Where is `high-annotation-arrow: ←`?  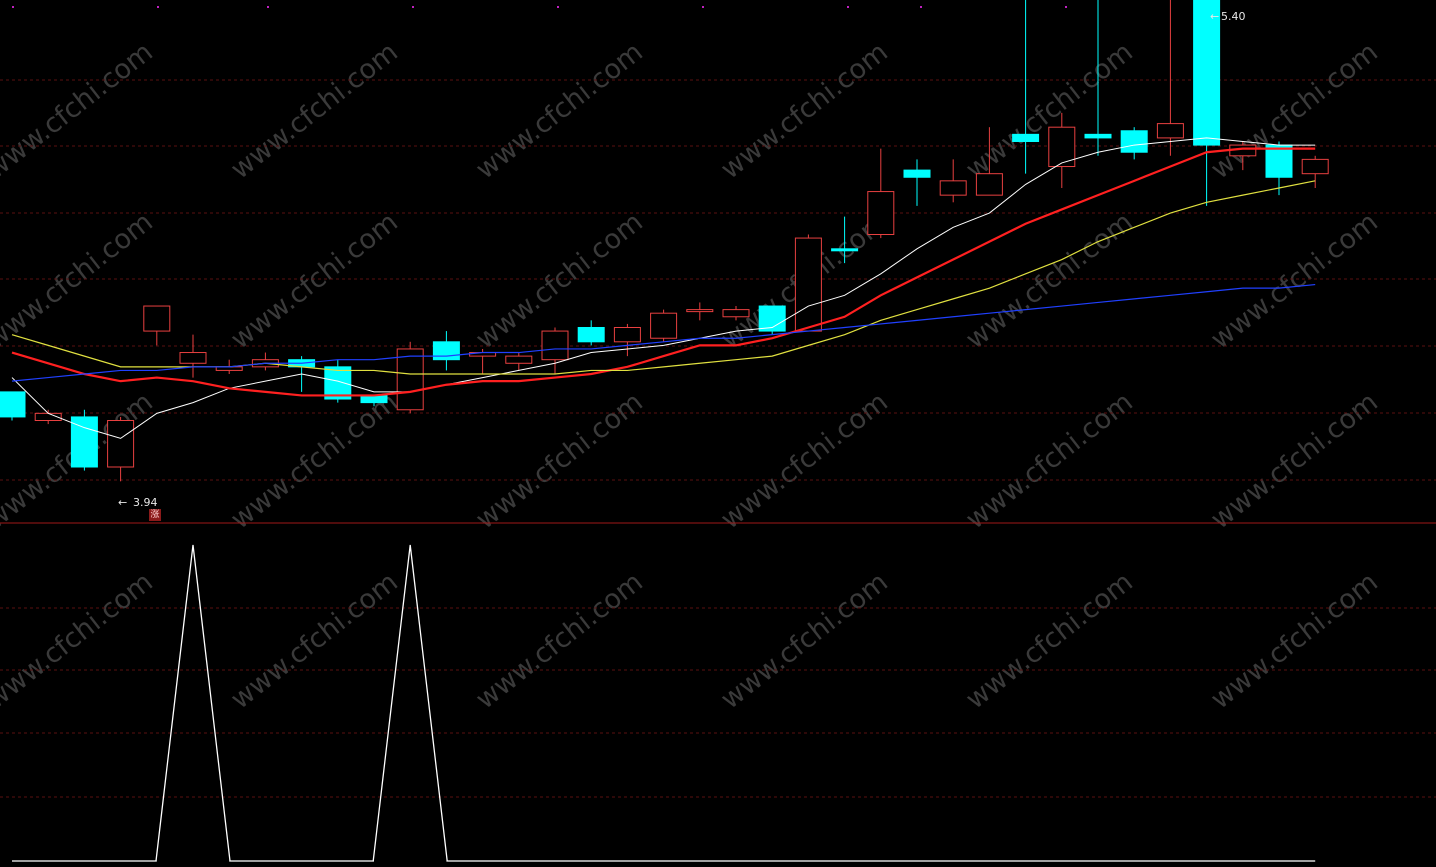
high-annotation-arrow: ← is located at coordinates (1214, 16).